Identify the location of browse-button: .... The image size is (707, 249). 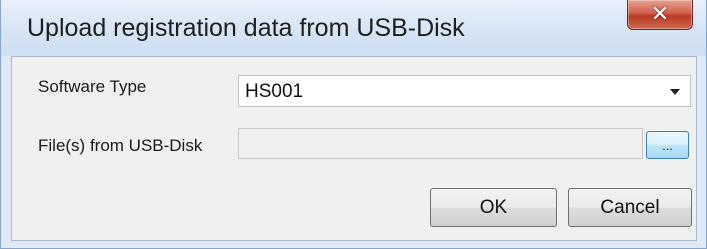
(667, 145).